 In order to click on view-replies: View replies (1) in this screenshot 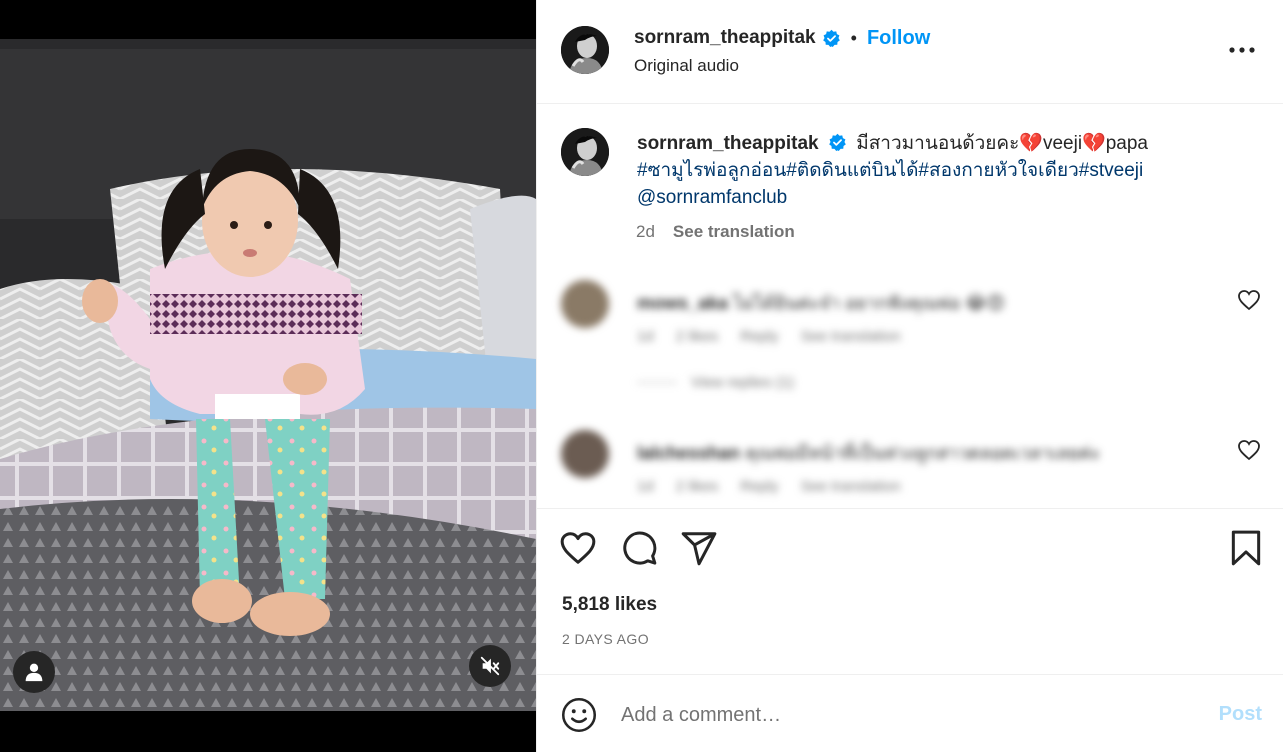, I will do `click(715, 382)`.